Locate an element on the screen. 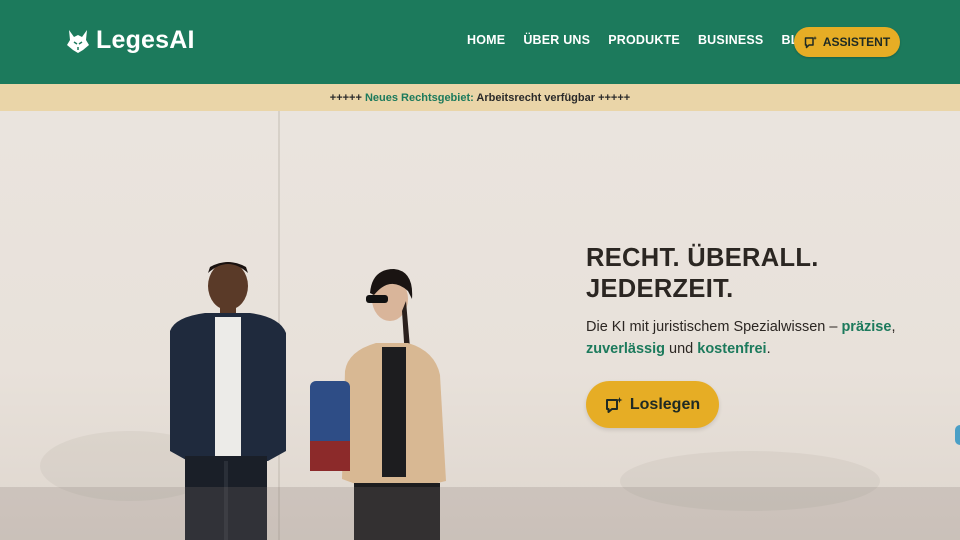 This screenshot has height=540, width=960. nav-home: HOME is located at coordinates (486, 40).